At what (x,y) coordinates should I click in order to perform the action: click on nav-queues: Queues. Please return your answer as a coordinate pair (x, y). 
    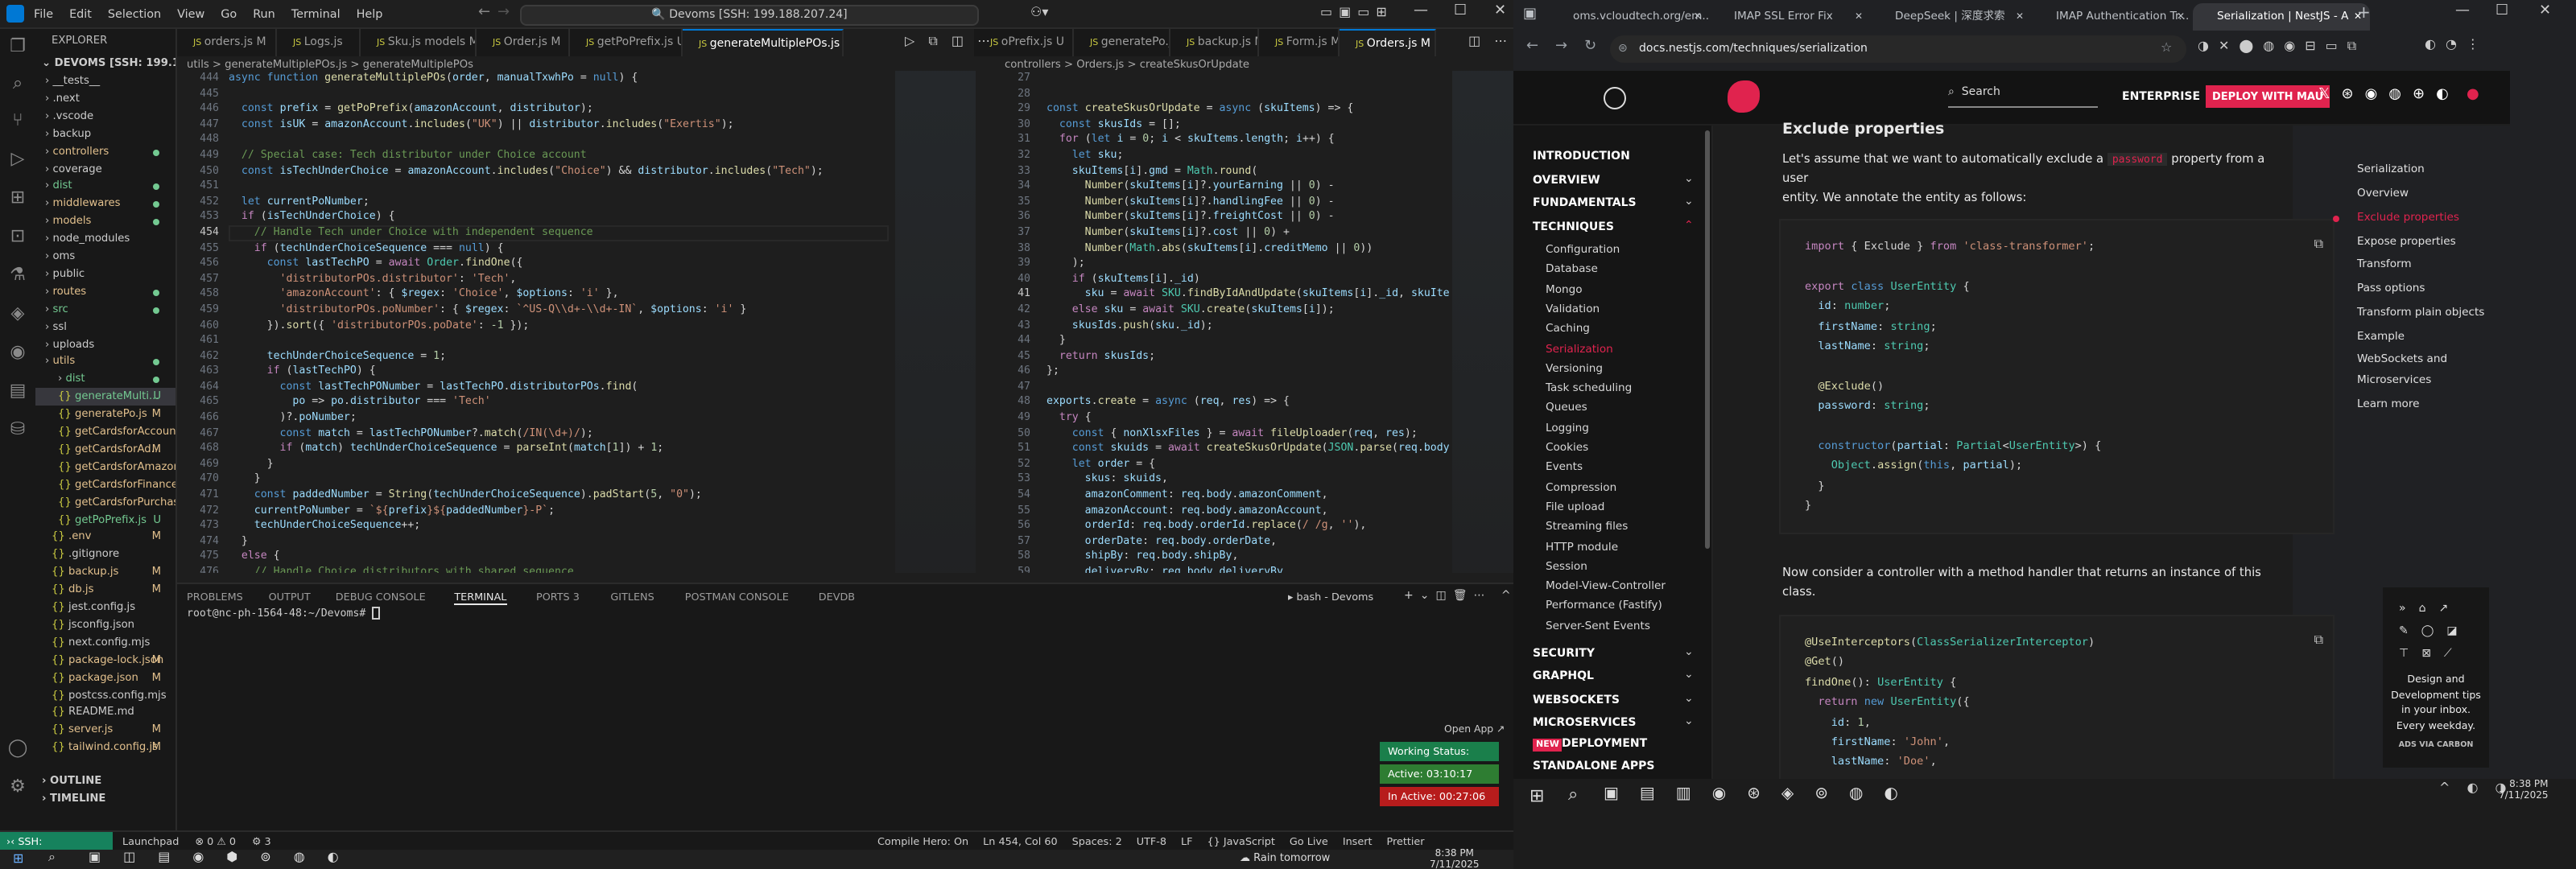
    Looking at the image, I should click on (1566, 408).